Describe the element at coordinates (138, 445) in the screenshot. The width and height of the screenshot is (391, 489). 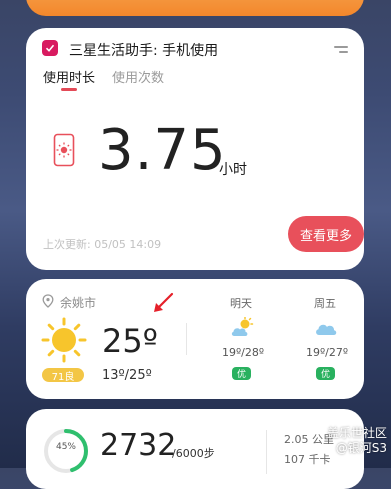
I see `steps-count: 2732` at that location.